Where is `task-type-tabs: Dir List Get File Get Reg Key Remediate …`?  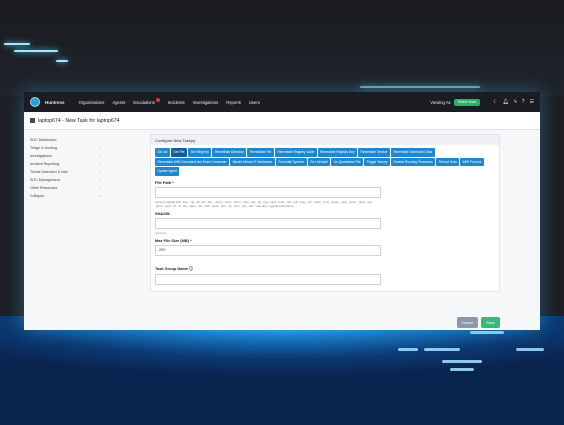 task-type-tabs: Dir List Get File Get Reg Key Remediate … is located at coordinates (325, 162).